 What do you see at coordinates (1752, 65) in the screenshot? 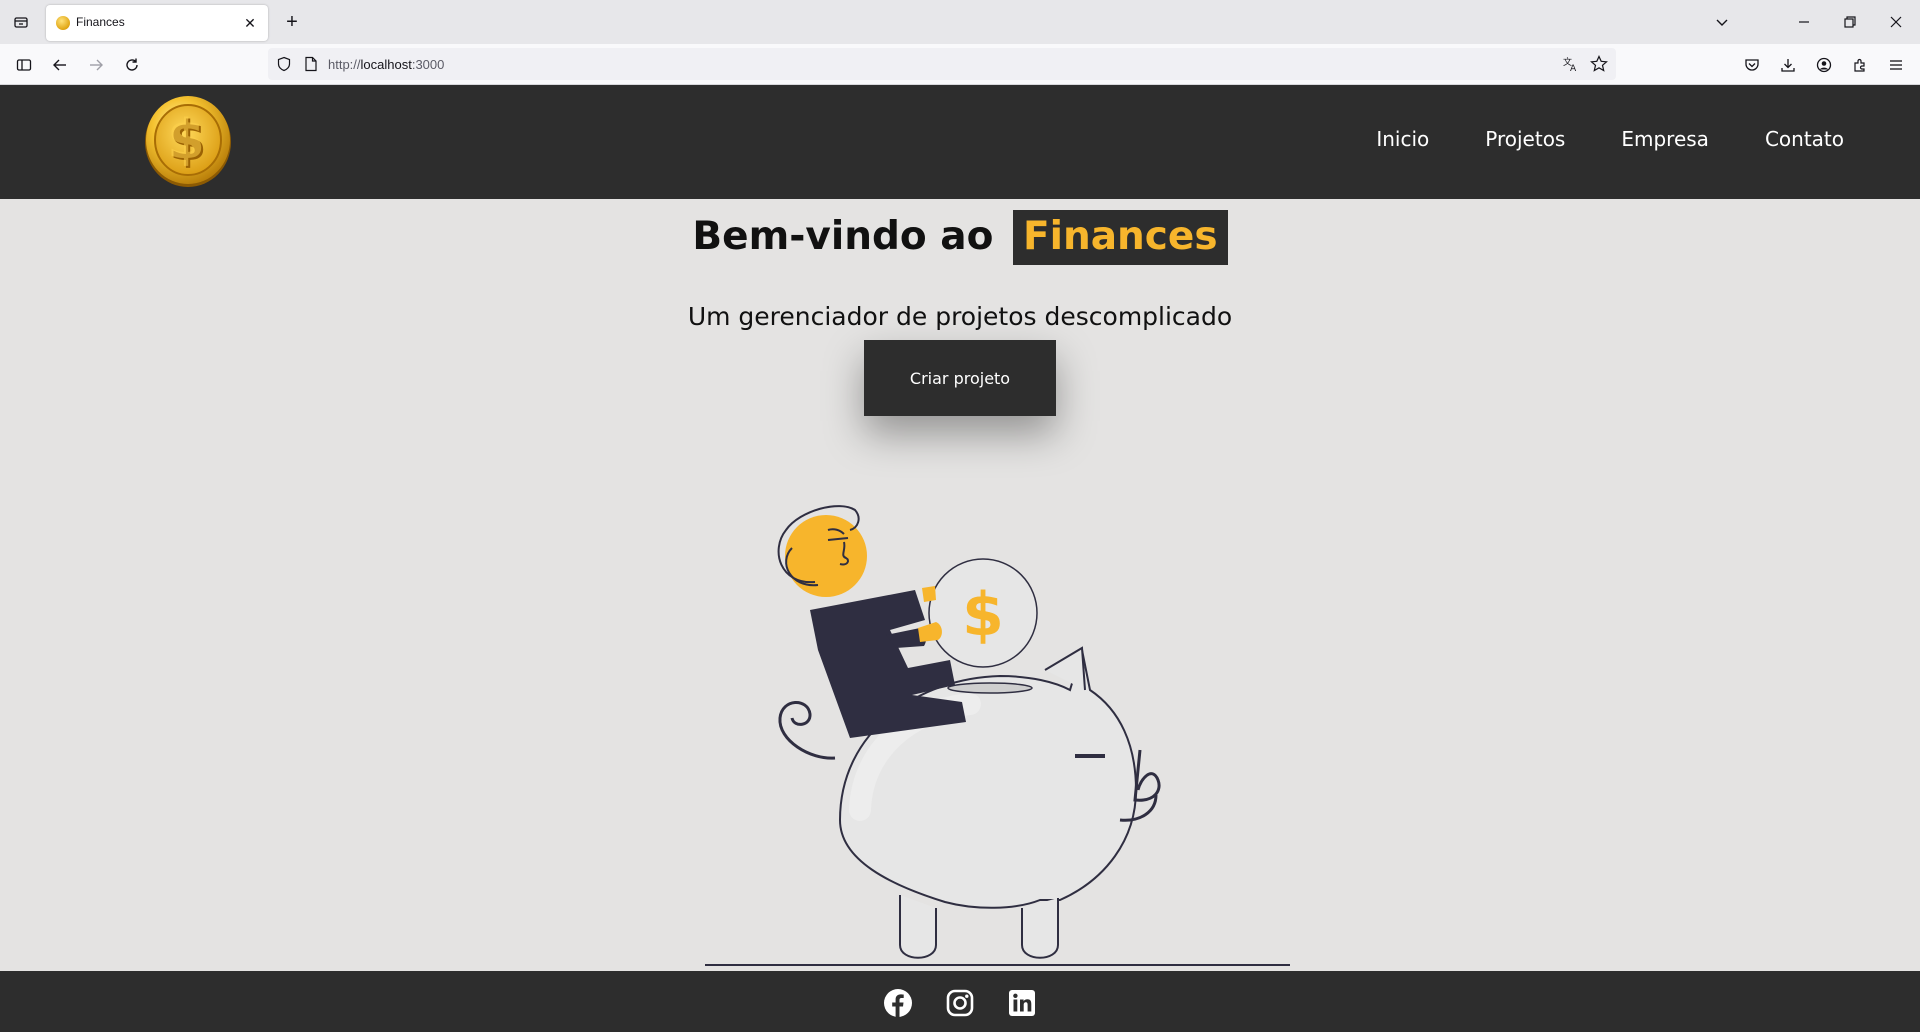
I see `pocket-icon` at bounding box center [1752, 65].